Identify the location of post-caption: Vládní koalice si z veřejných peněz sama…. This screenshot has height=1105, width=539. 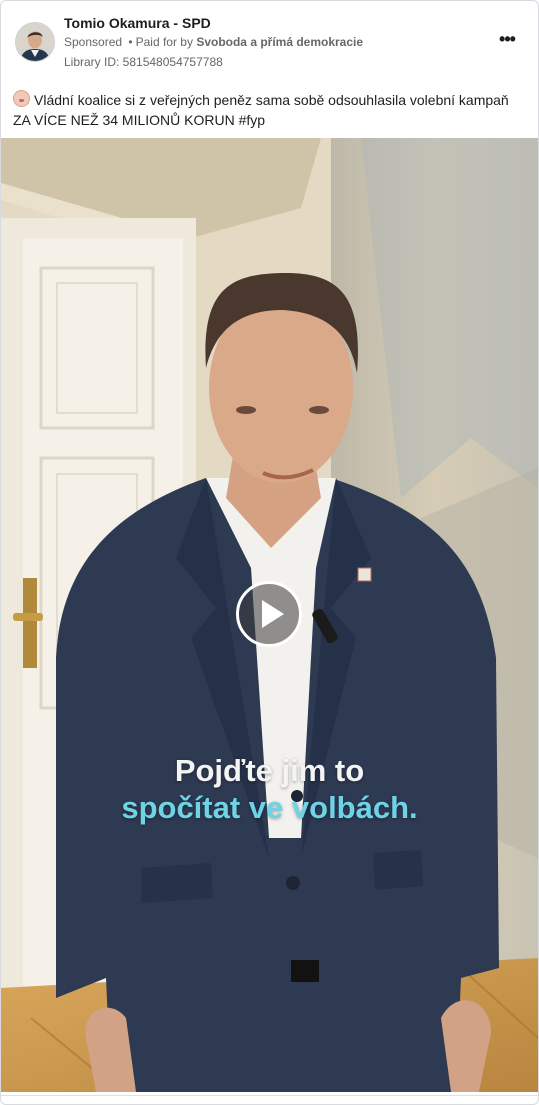
(269, 110).